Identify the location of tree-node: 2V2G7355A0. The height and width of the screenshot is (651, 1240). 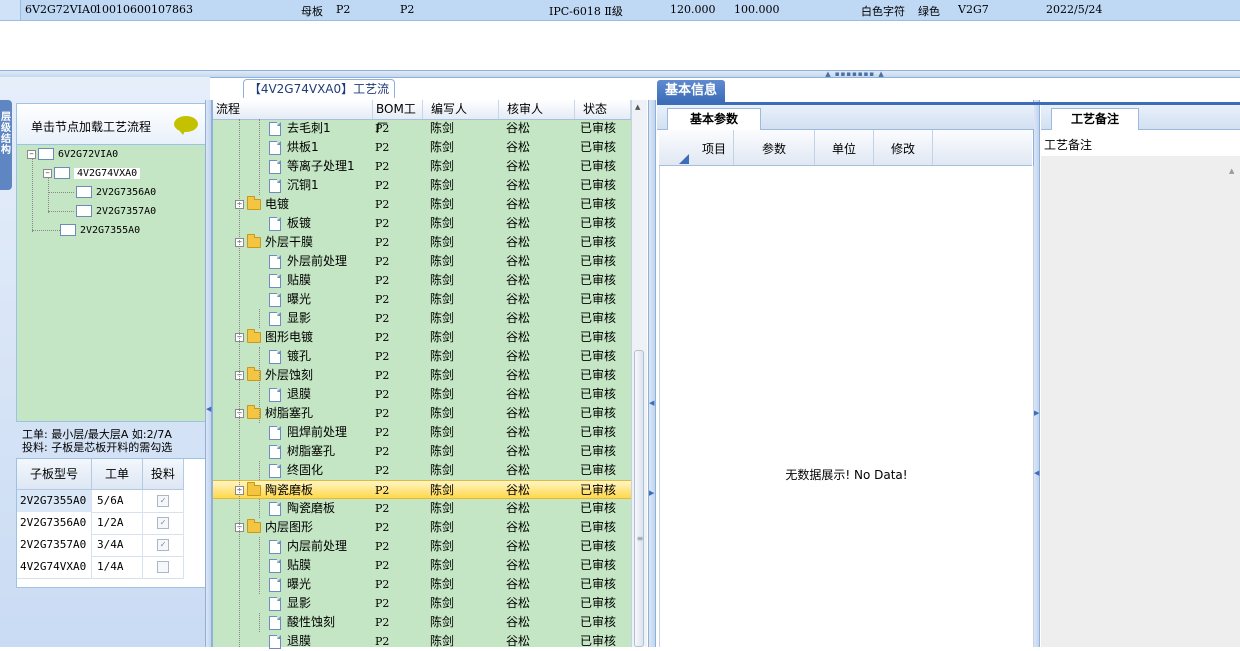
(100, 230).